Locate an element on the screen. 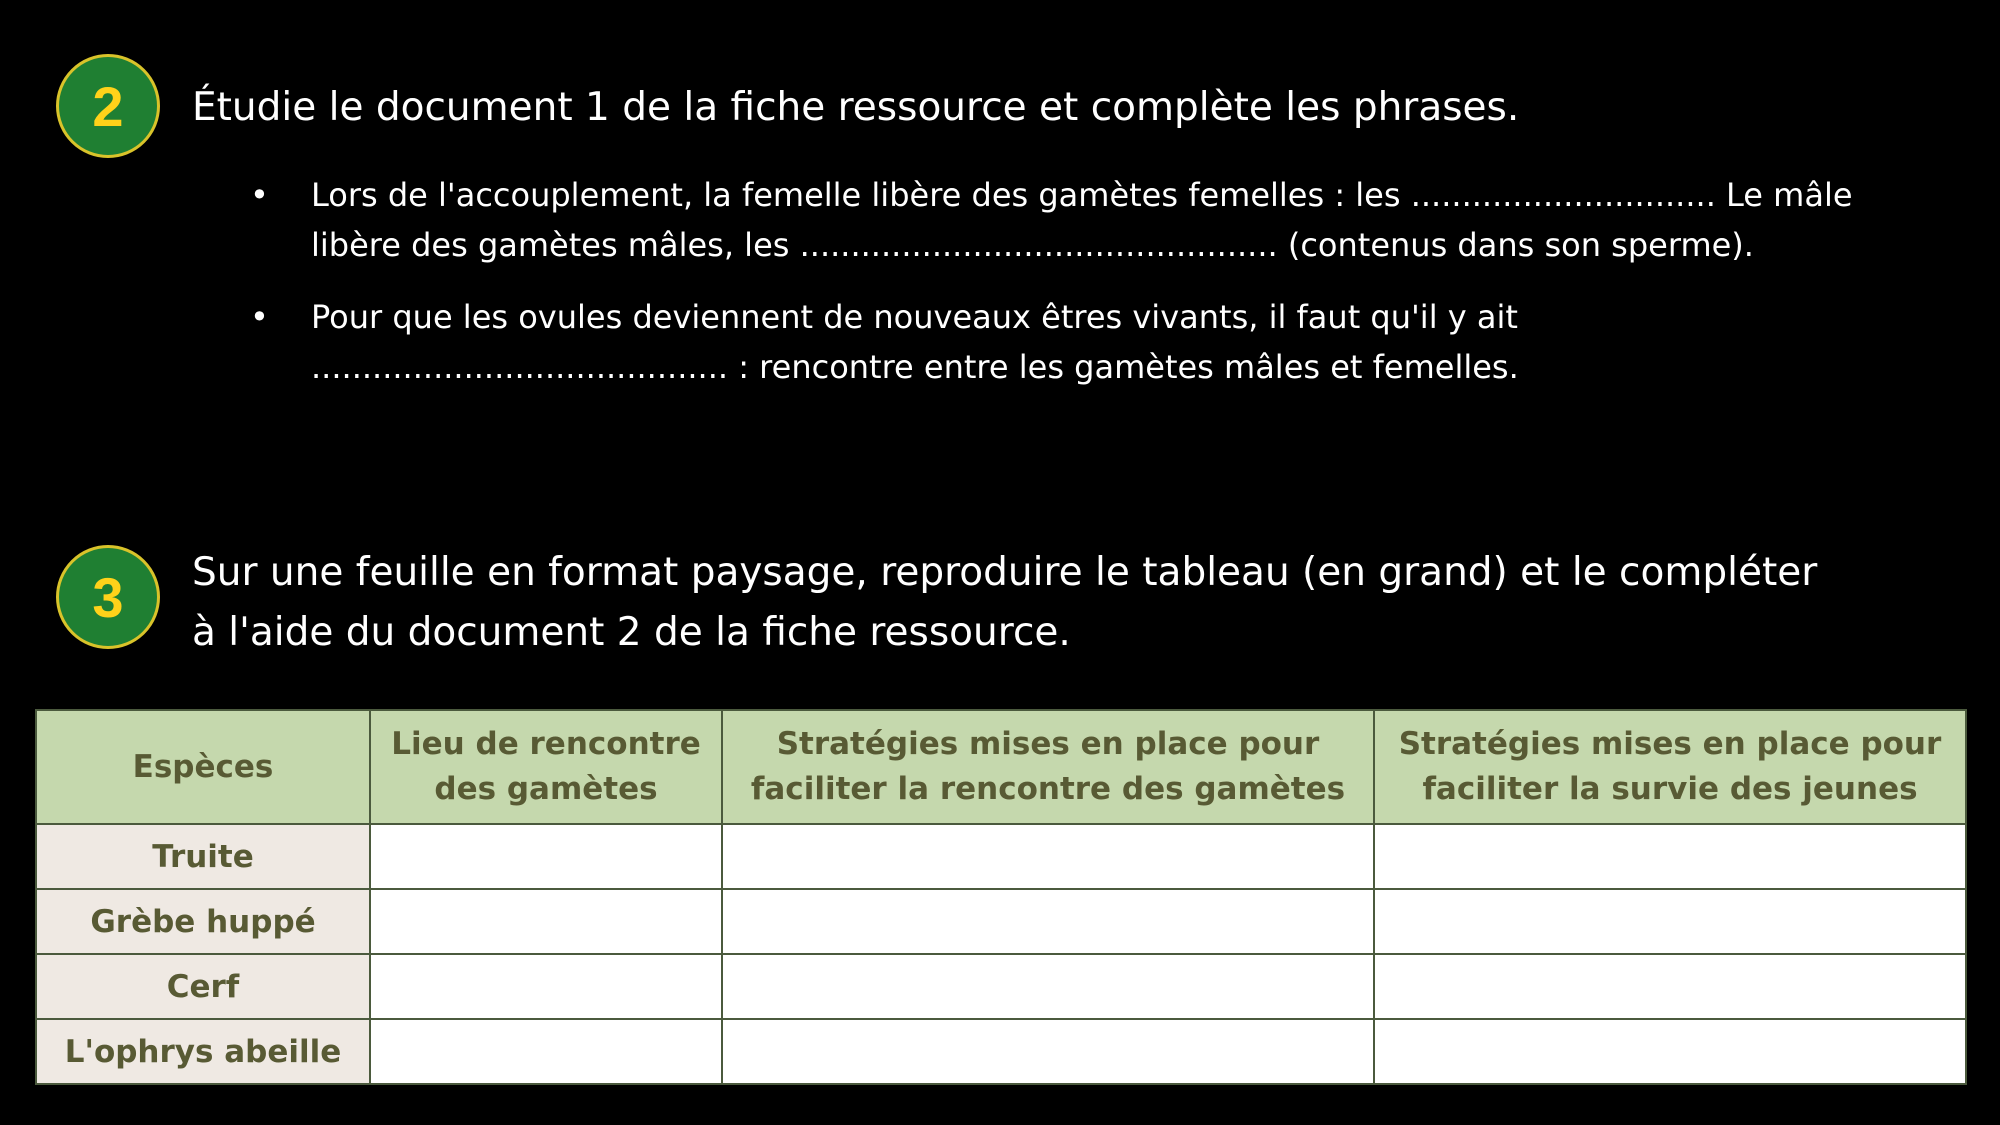 The image size is (2000, 1125). species-cell: Truite is located at coordinates (203, 856).